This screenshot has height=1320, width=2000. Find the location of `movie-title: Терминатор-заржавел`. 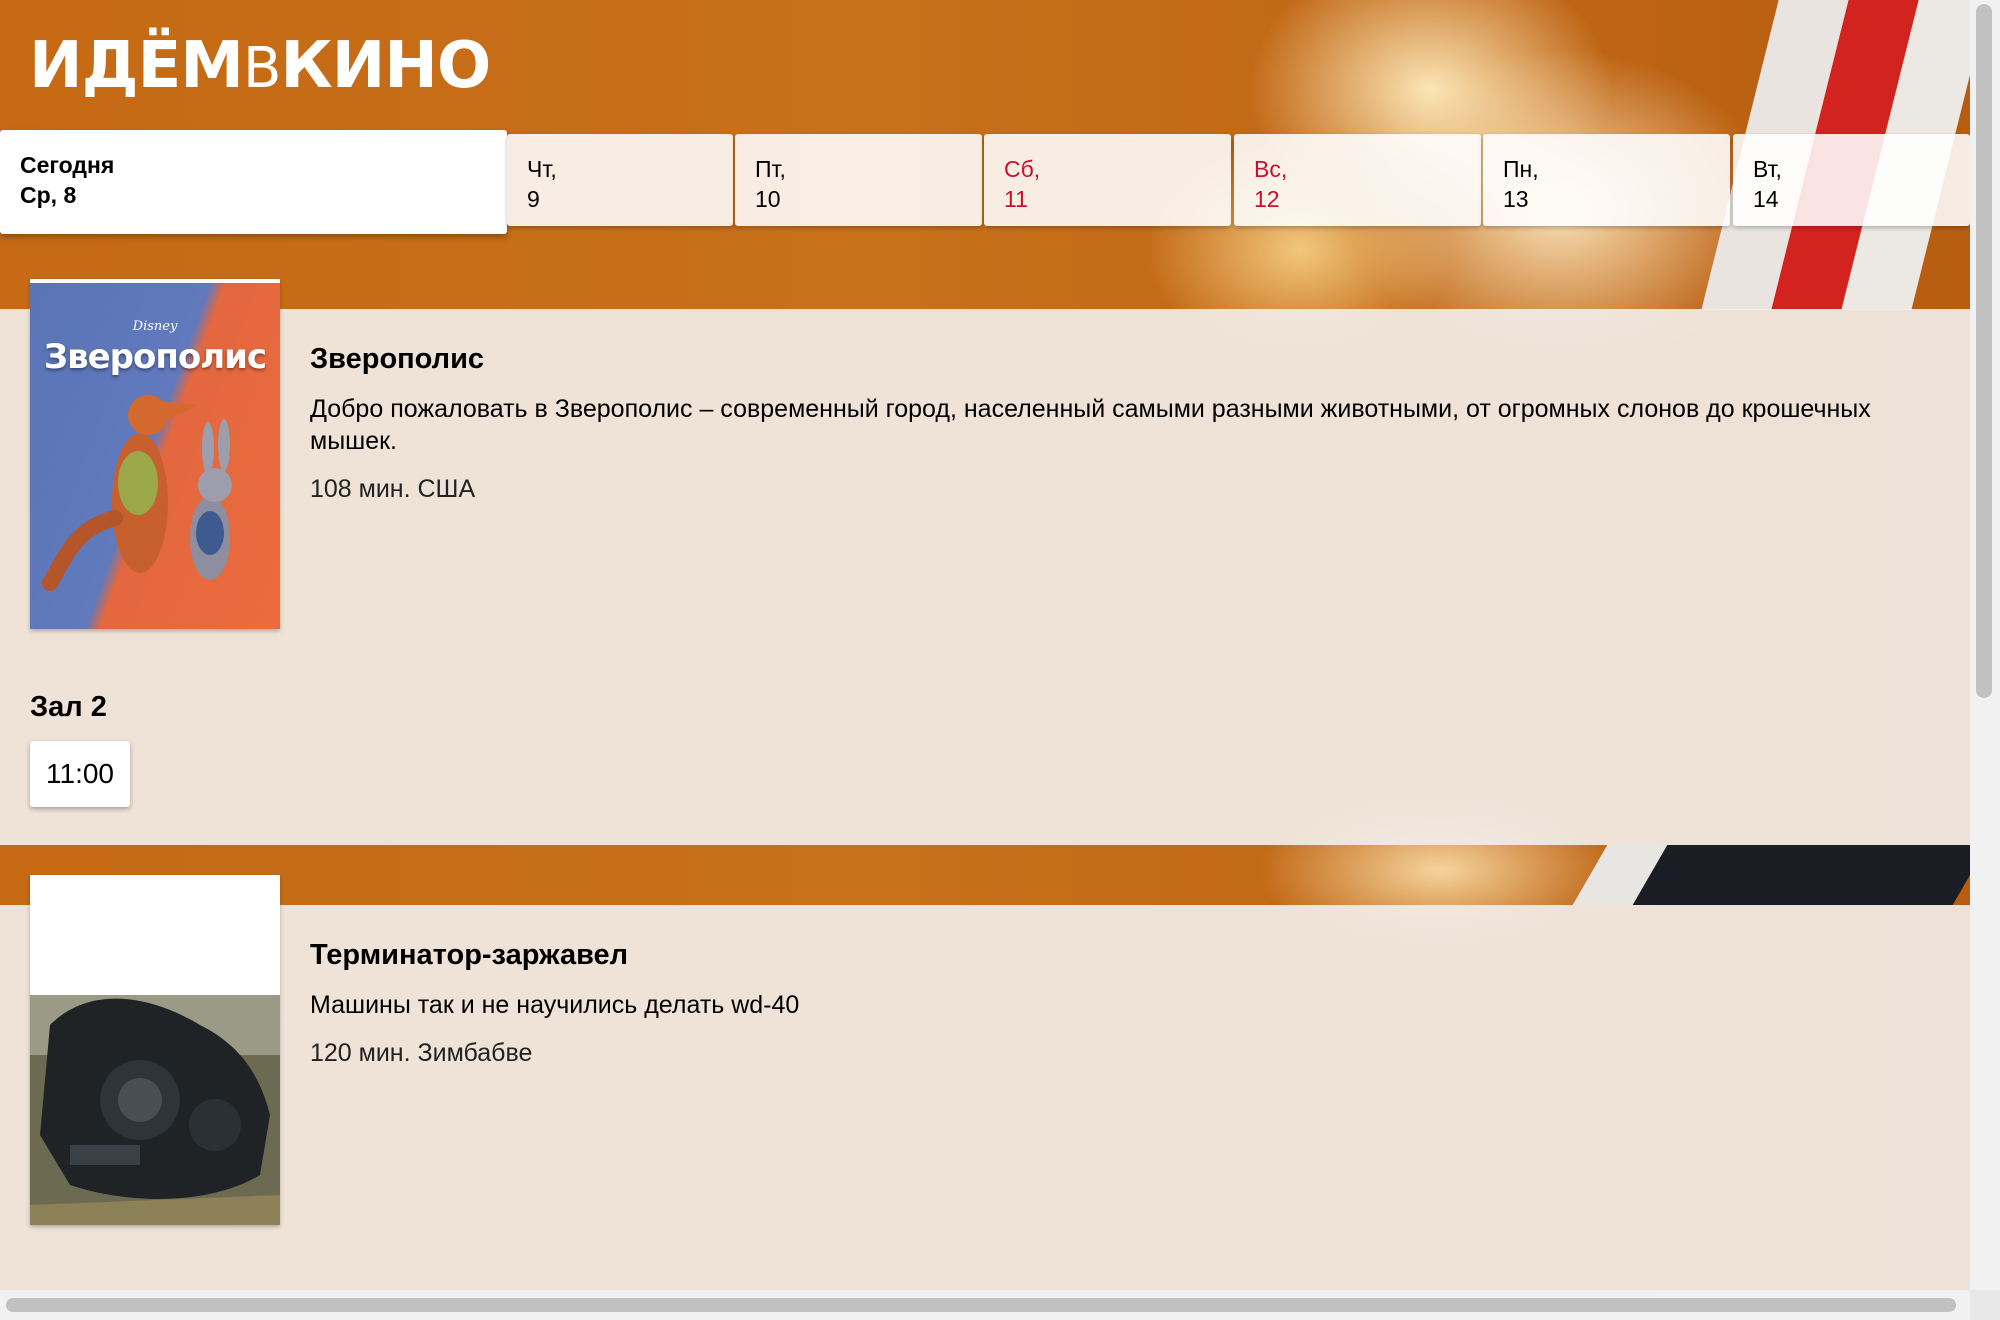

movie-title: Терминатор-заржавел is located at coordinates (469, 955).